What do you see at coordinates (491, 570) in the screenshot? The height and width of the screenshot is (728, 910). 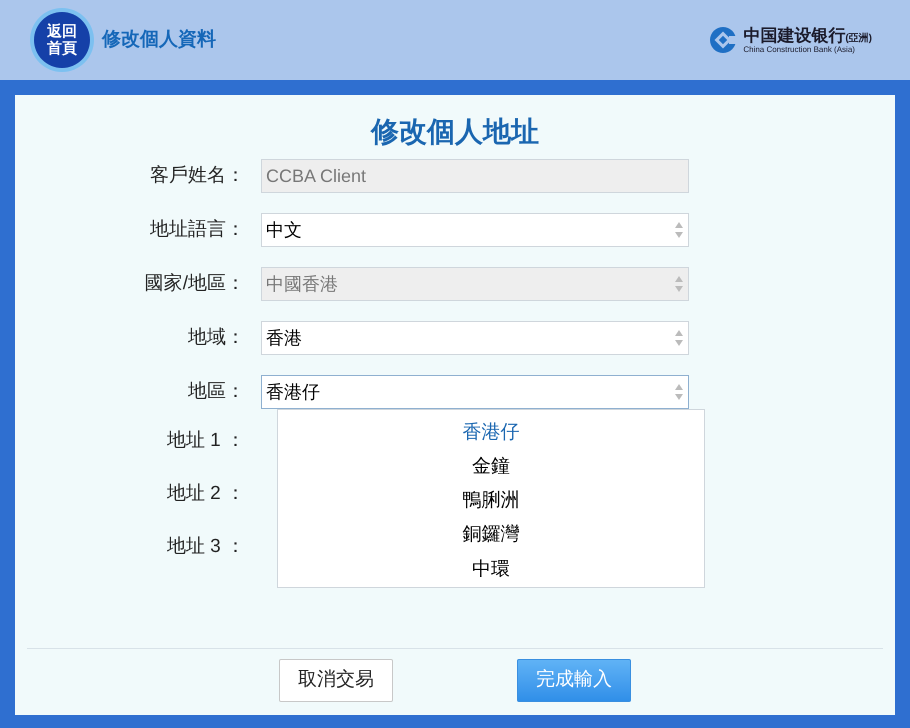 I see `dropdown-option: 中環` at bounding box center [491, 570].